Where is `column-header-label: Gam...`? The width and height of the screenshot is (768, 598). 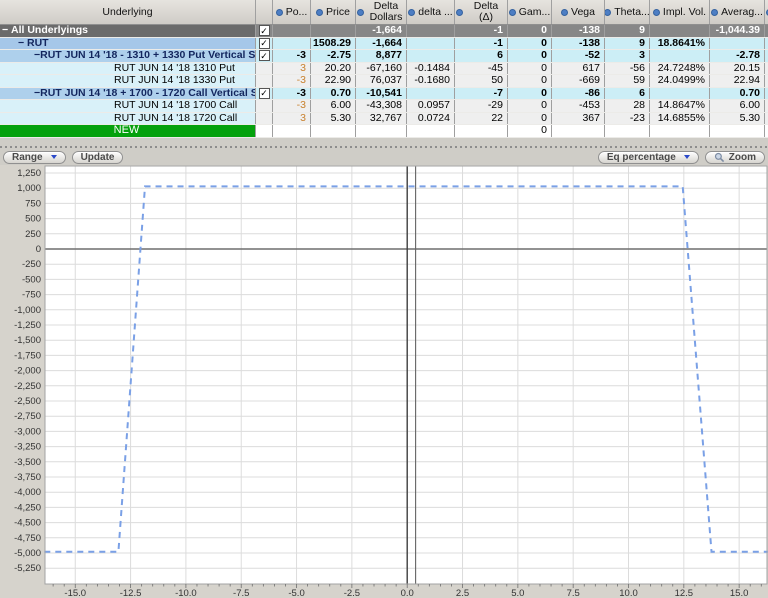
column-header-label: Gam... is located at coordinates (534, 11).